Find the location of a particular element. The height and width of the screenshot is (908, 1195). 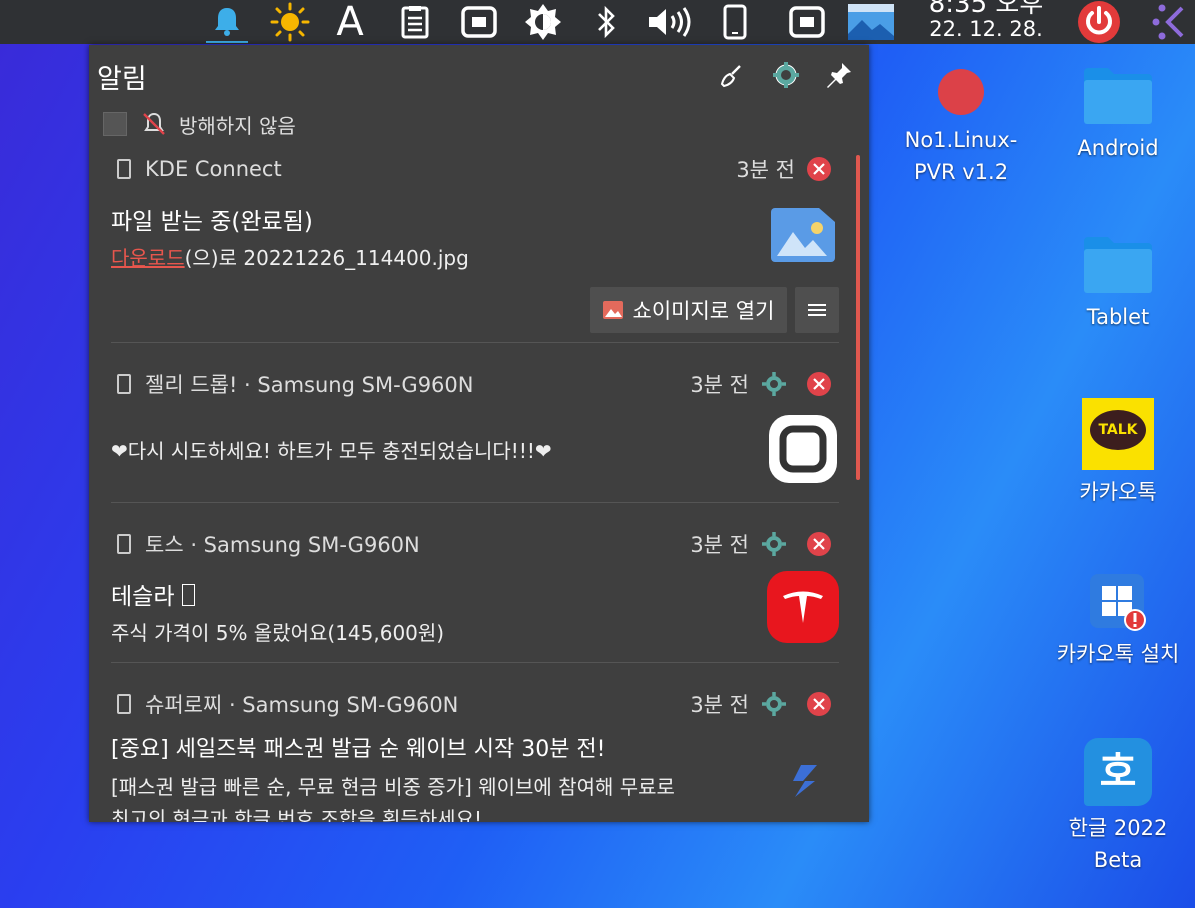

desktop-icon-label: 한글 2022 is located at coordinates (1118, 828).